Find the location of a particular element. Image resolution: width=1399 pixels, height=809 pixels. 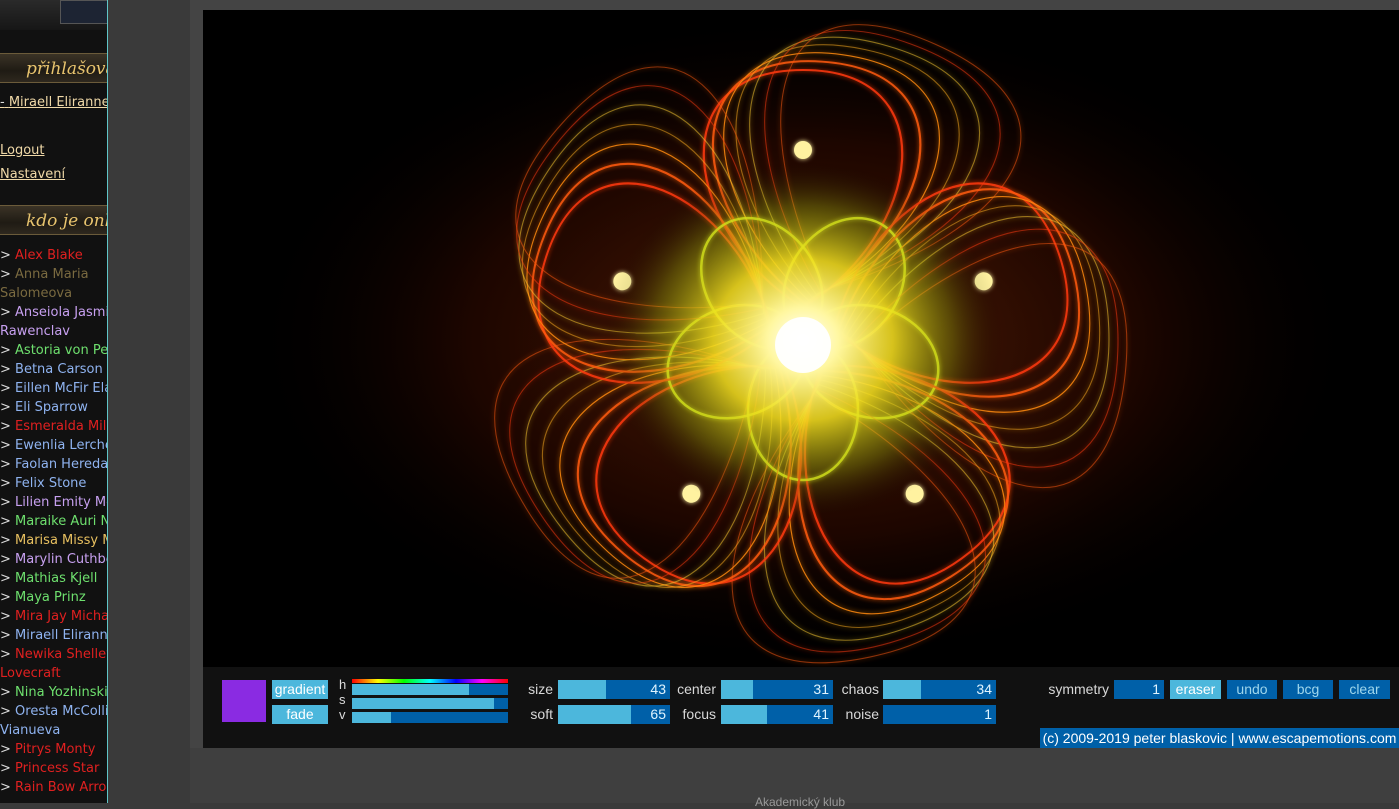

online-user: > Rain Bow Arrow is located at coordinates (53, 787).